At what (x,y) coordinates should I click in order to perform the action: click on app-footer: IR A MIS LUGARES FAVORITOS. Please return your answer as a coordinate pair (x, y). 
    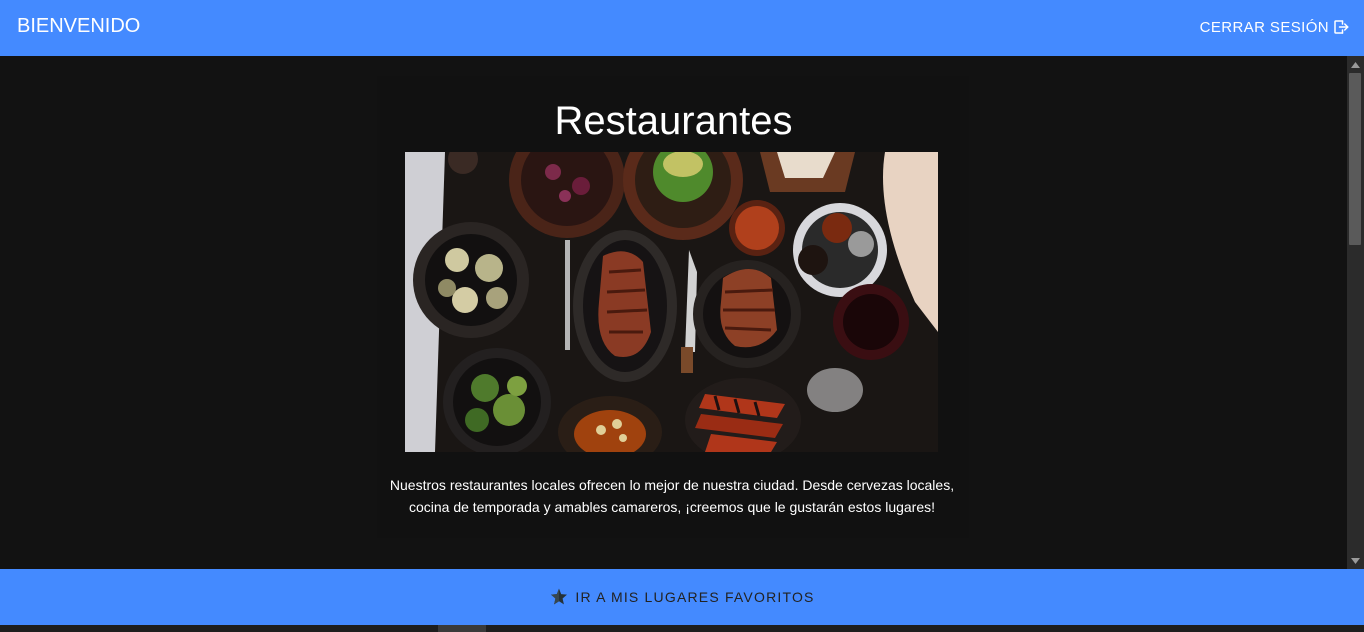
    Looking at the image, I should click on (682, 597).